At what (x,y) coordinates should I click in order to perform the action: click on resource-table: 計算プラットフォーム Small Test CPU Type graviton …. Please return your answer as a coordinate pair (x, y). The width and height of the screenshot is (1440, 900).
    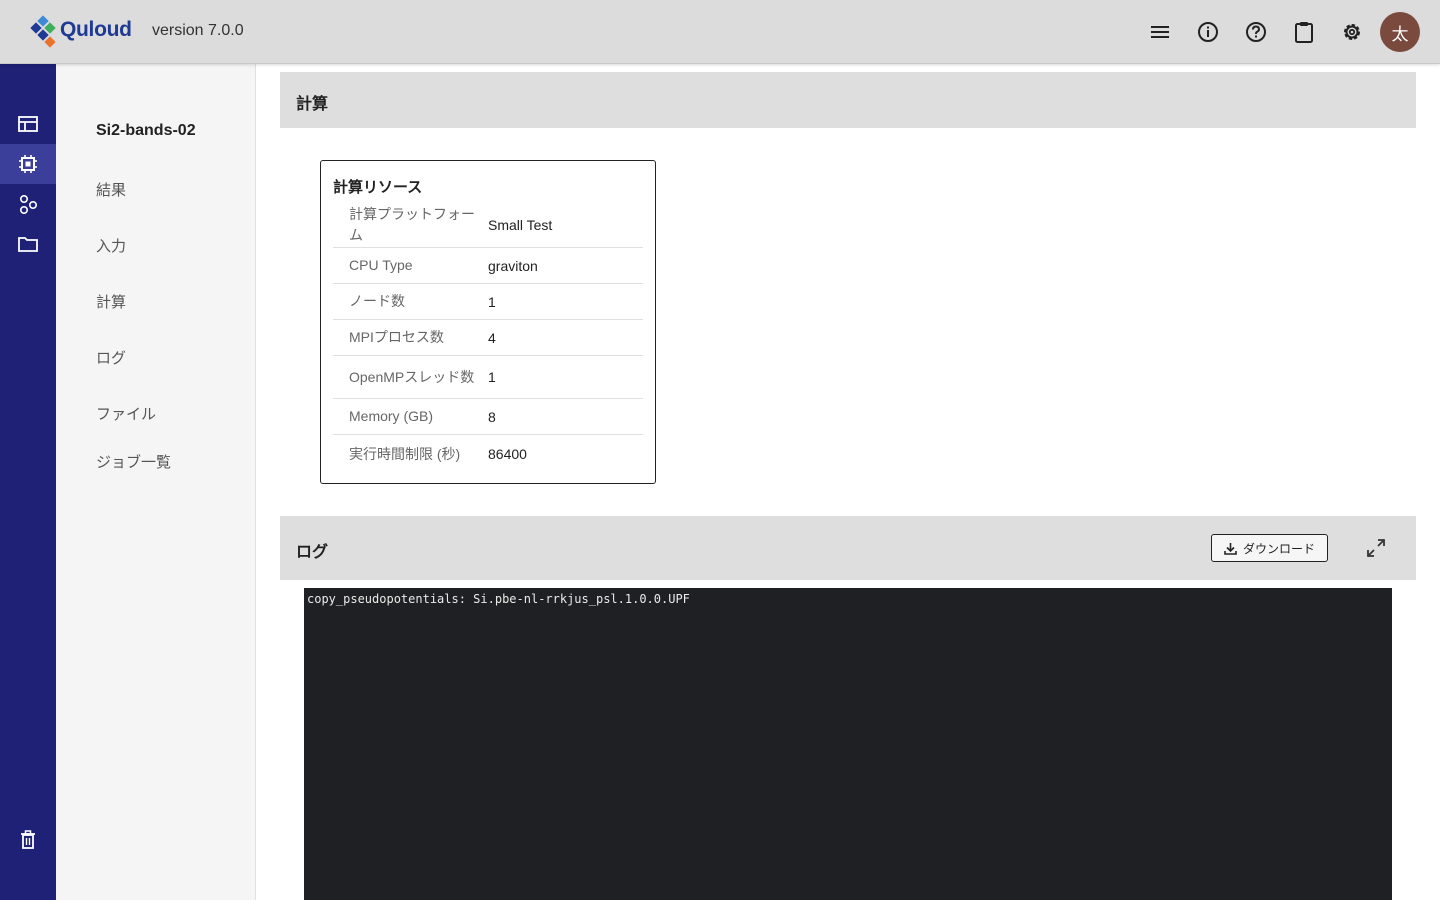
    Looking at the image, I should click on (488, 338).